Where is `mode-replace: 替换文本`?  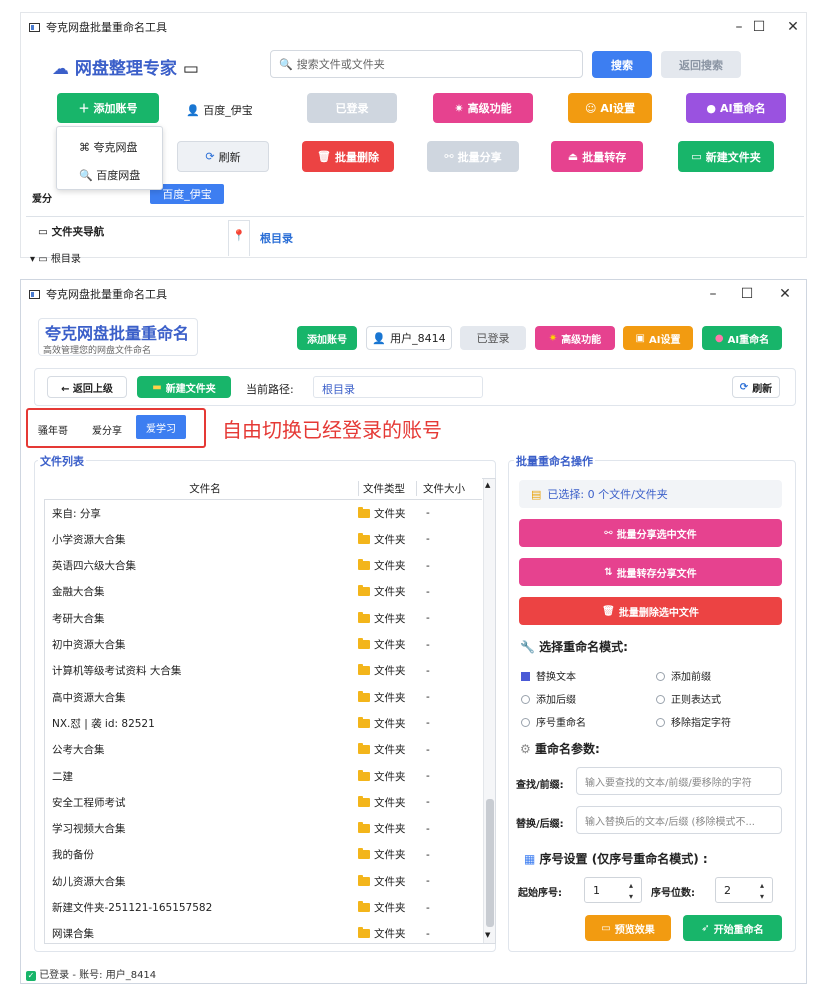 mode-replace: 替换文本 is located at coordinates (548, 675).